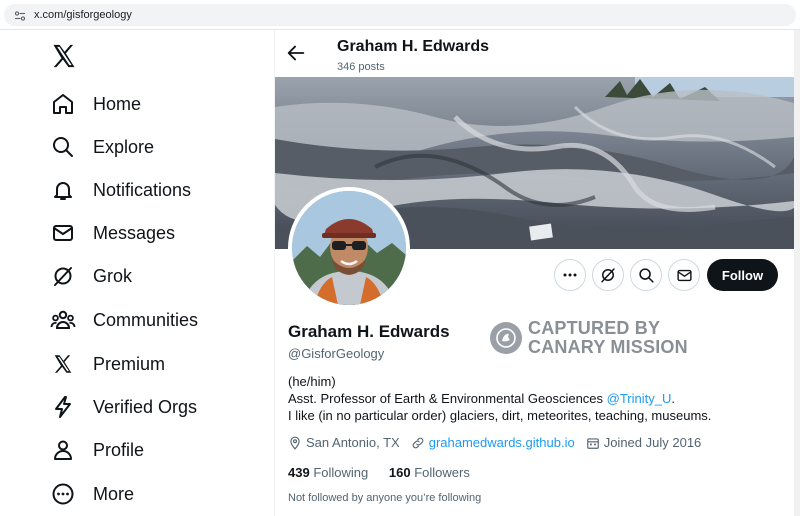 The width and height of the screenshot is (800, 516). I want to click on nav-communities: Communities, so click(124, 320).